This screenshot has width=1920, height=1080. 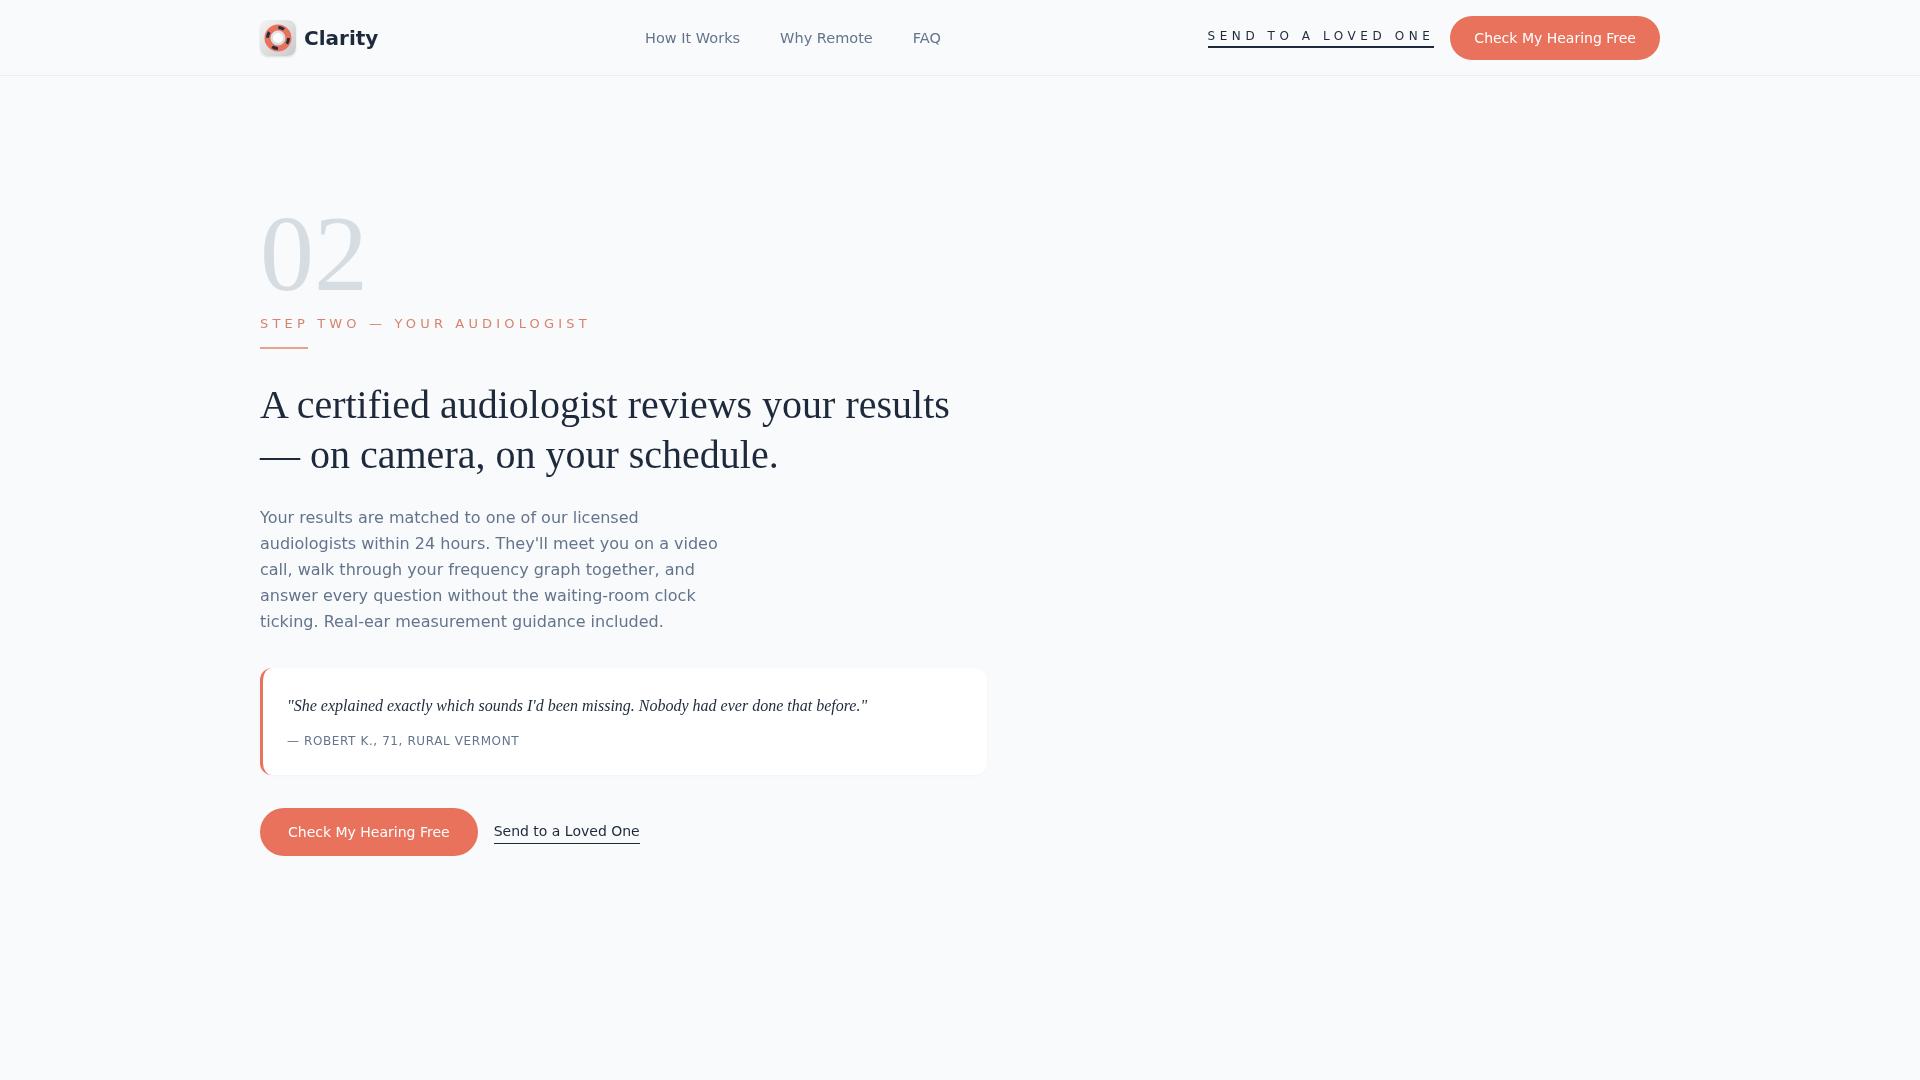 I want to click on nav-link: FAQ, so click(x=926, y=37).